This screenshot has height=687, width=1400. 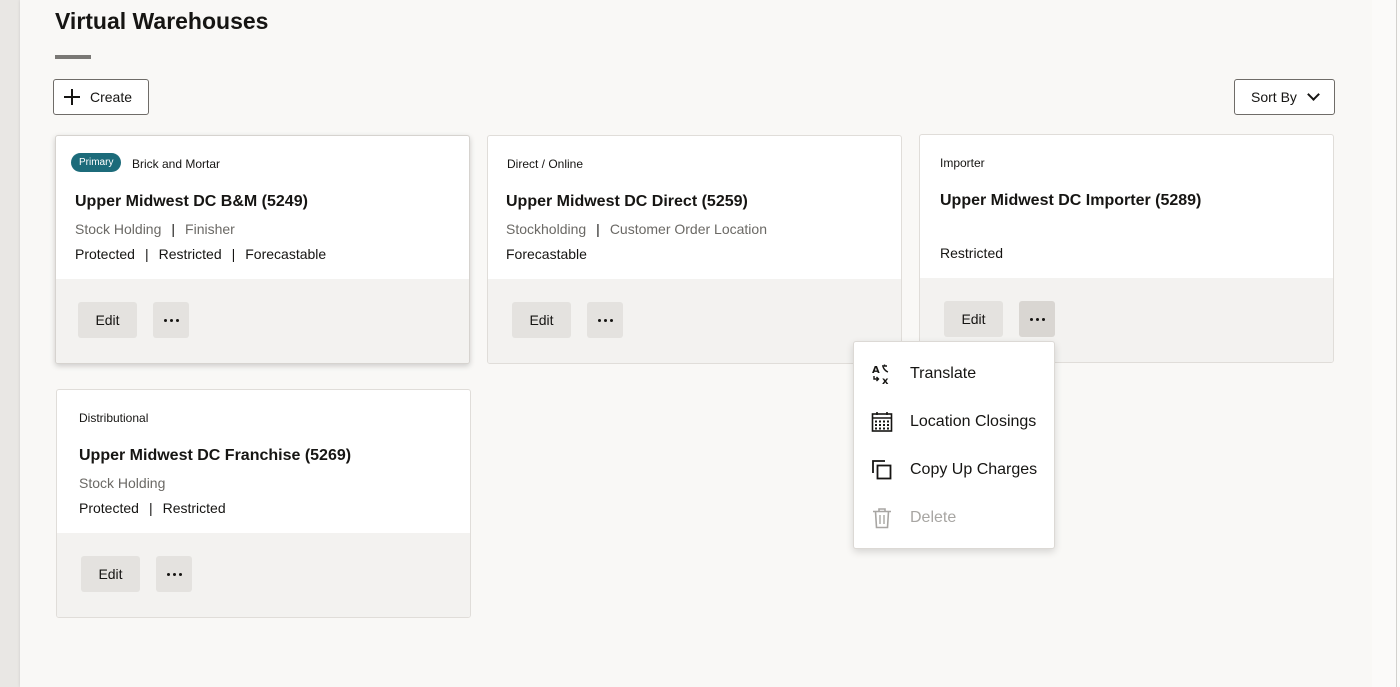 I want to click on card-flags: Forecastable, so click(x=546, y=254).